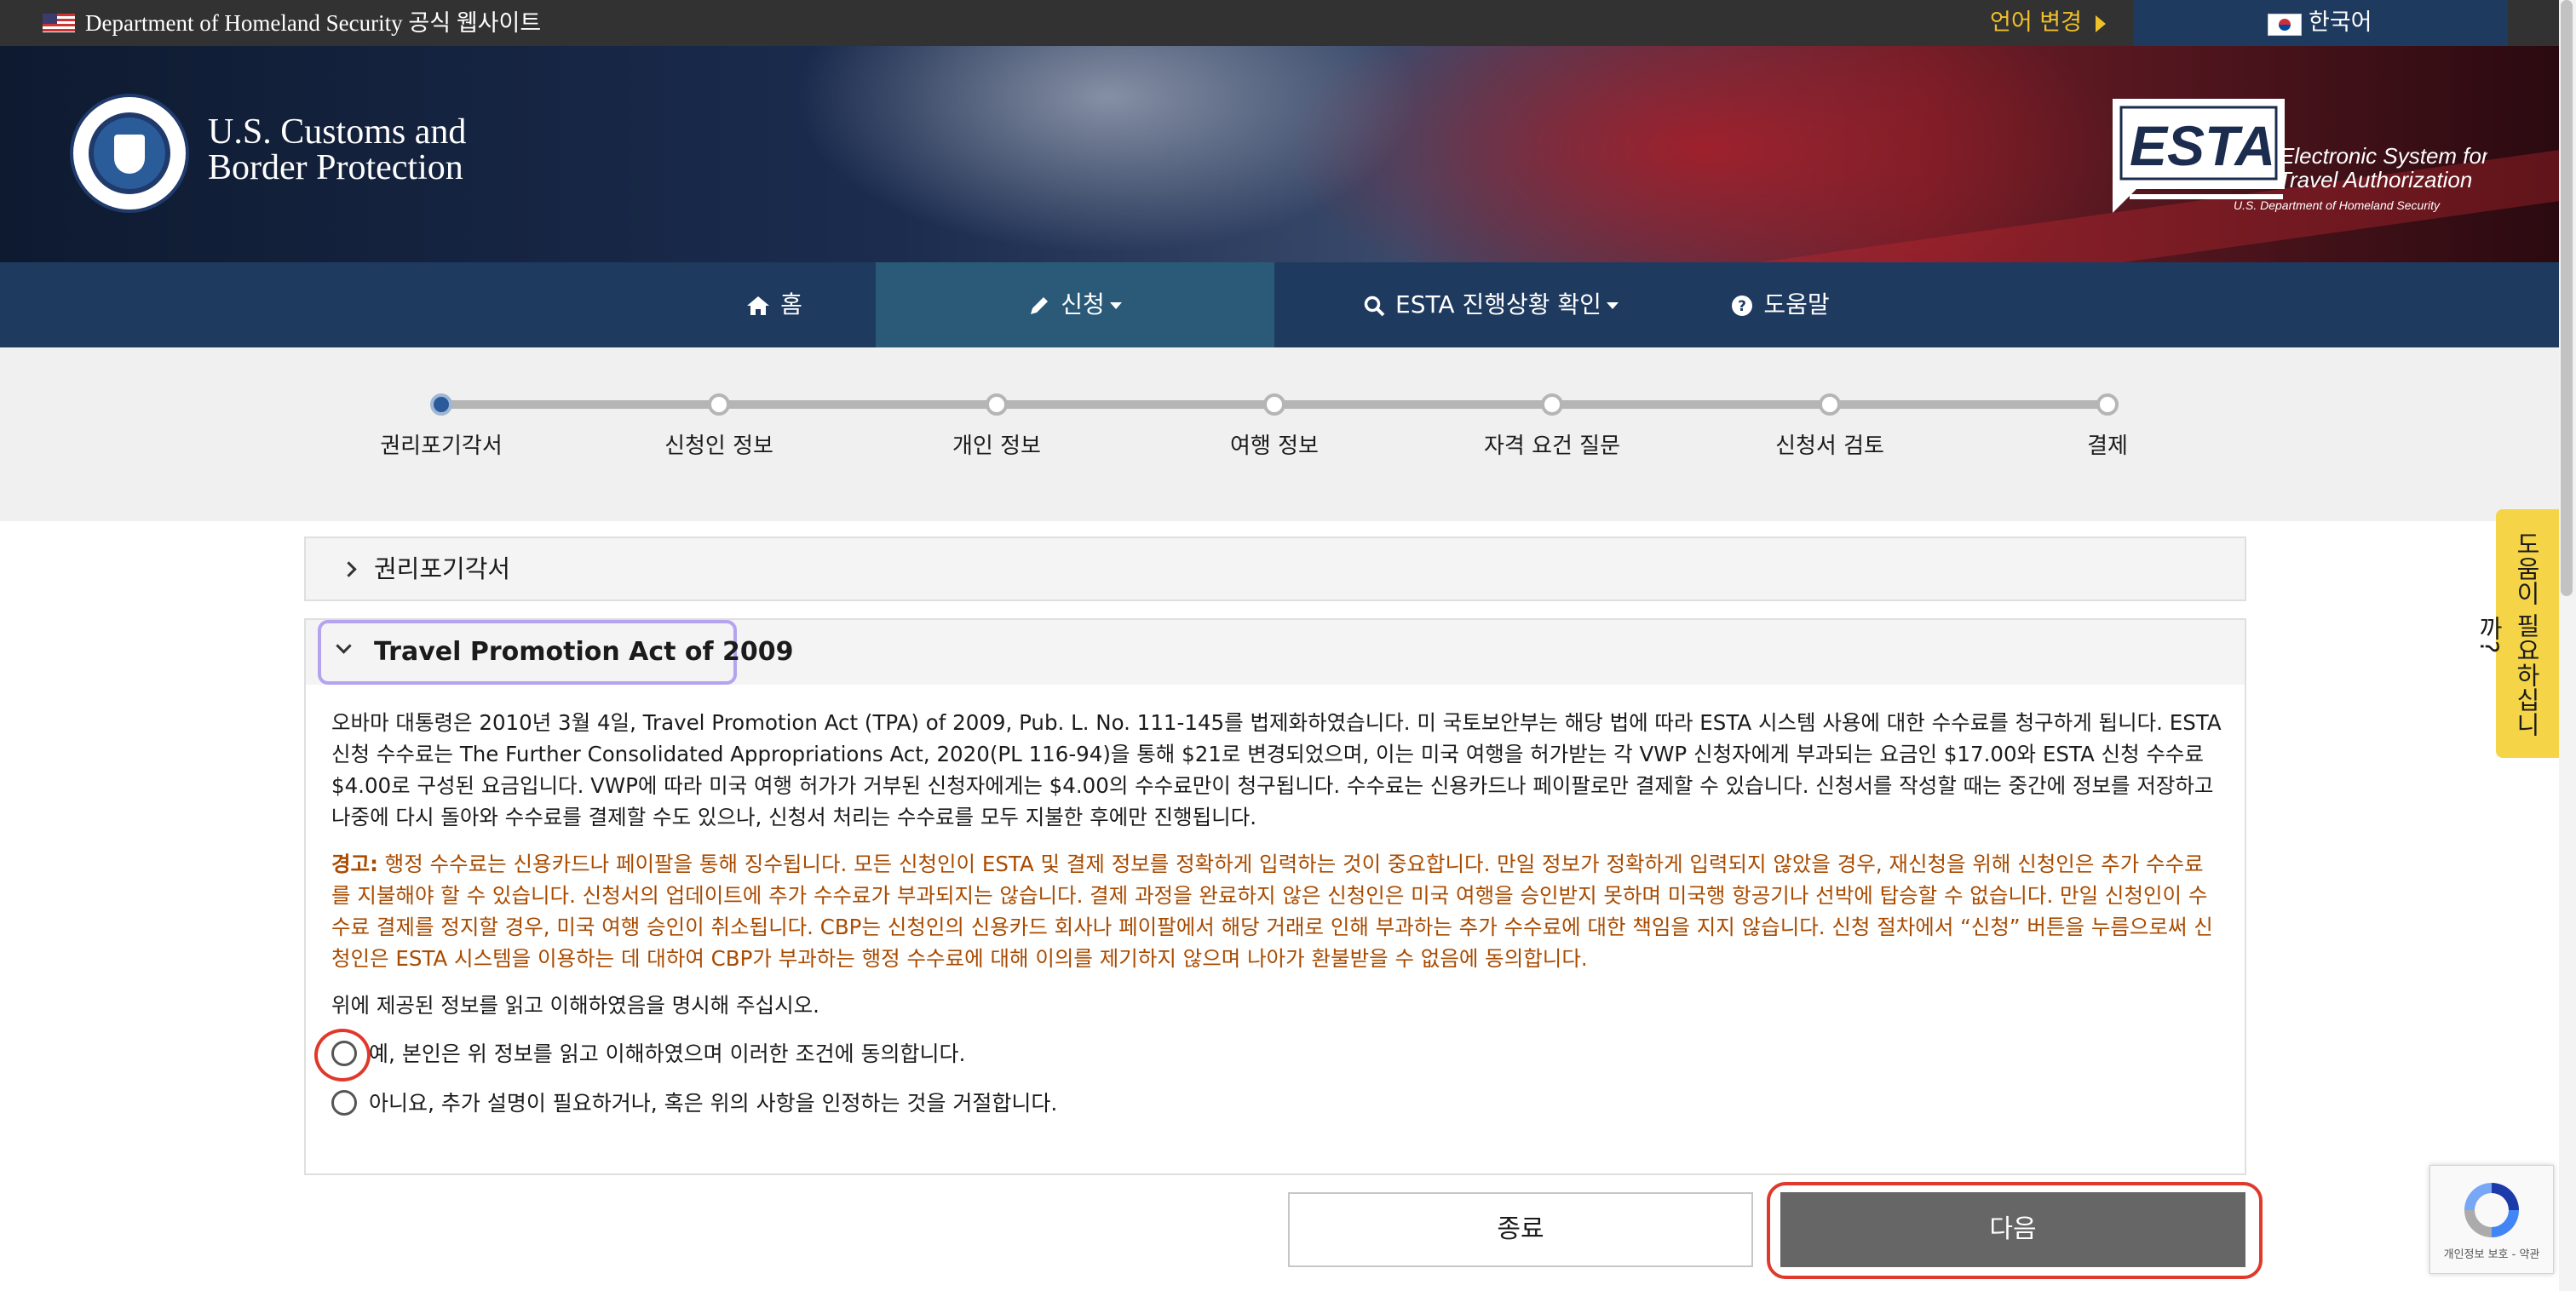  I want to click on recaptcha-icon, so click(2491, 1210).